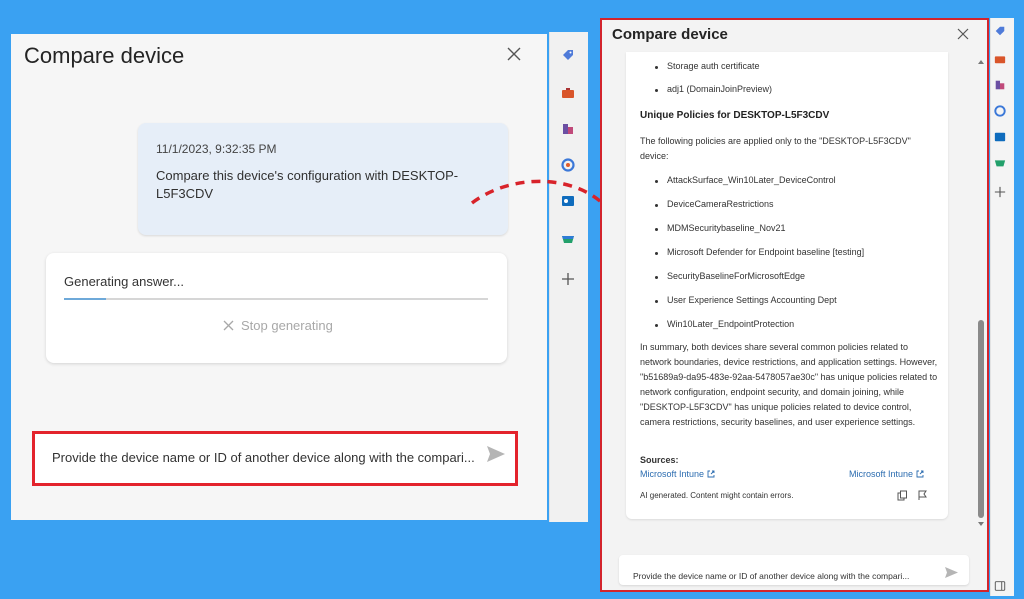 This screenshot has width=1024, height=599. What do you see at coordinates (752, 300) in the screenshot?
I see `policy-item: User Experience Settings Accounting Dept` at bounding box center [752, 300].